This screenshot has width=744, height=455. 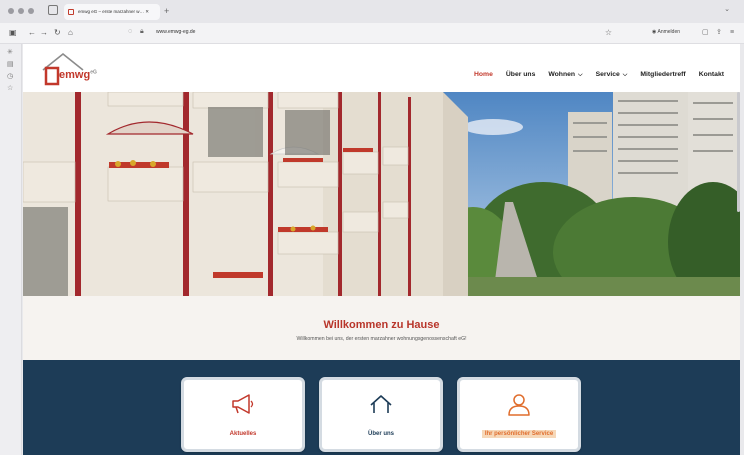 What do you see at coordinates (78, 75) in the screenshot?
I see `logo-text: emwgeG` at bounding box center [78, 75].